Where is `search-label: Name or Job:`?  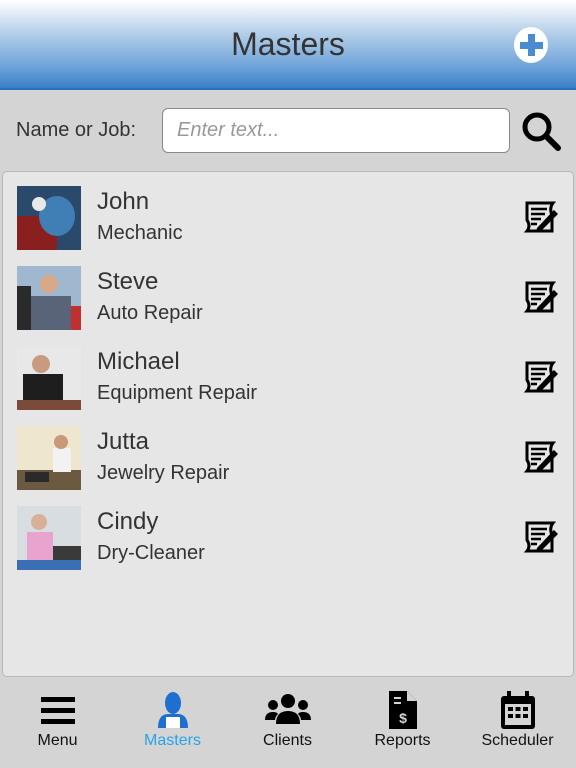 search-label: Name or Job: is located at coordinates (76, 130).